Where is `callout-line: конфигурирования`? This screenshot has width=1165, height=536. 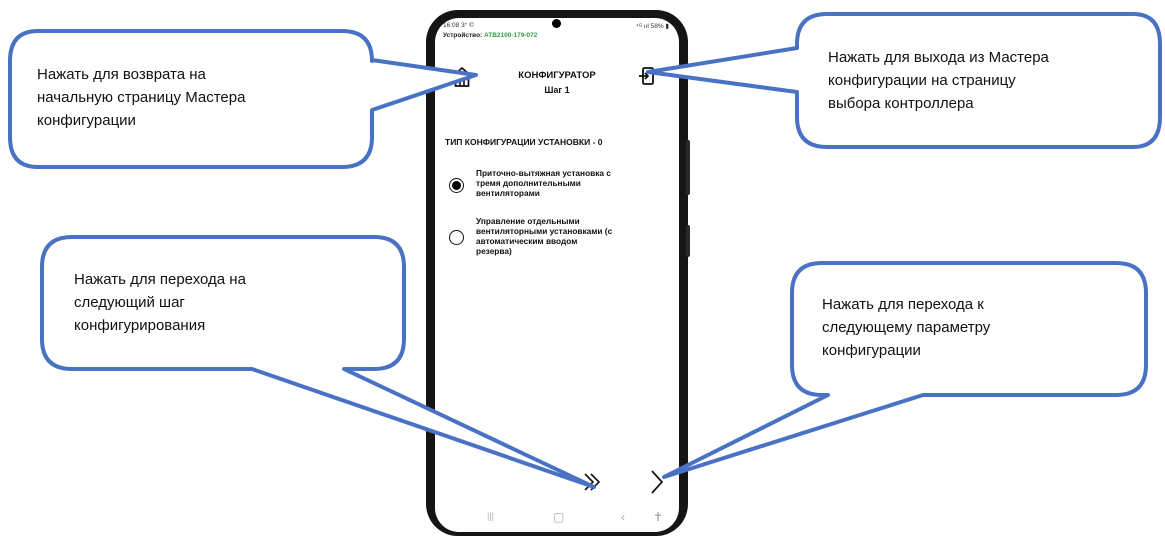
callout-line: конфигурирования is located at coordinates (140, 325).